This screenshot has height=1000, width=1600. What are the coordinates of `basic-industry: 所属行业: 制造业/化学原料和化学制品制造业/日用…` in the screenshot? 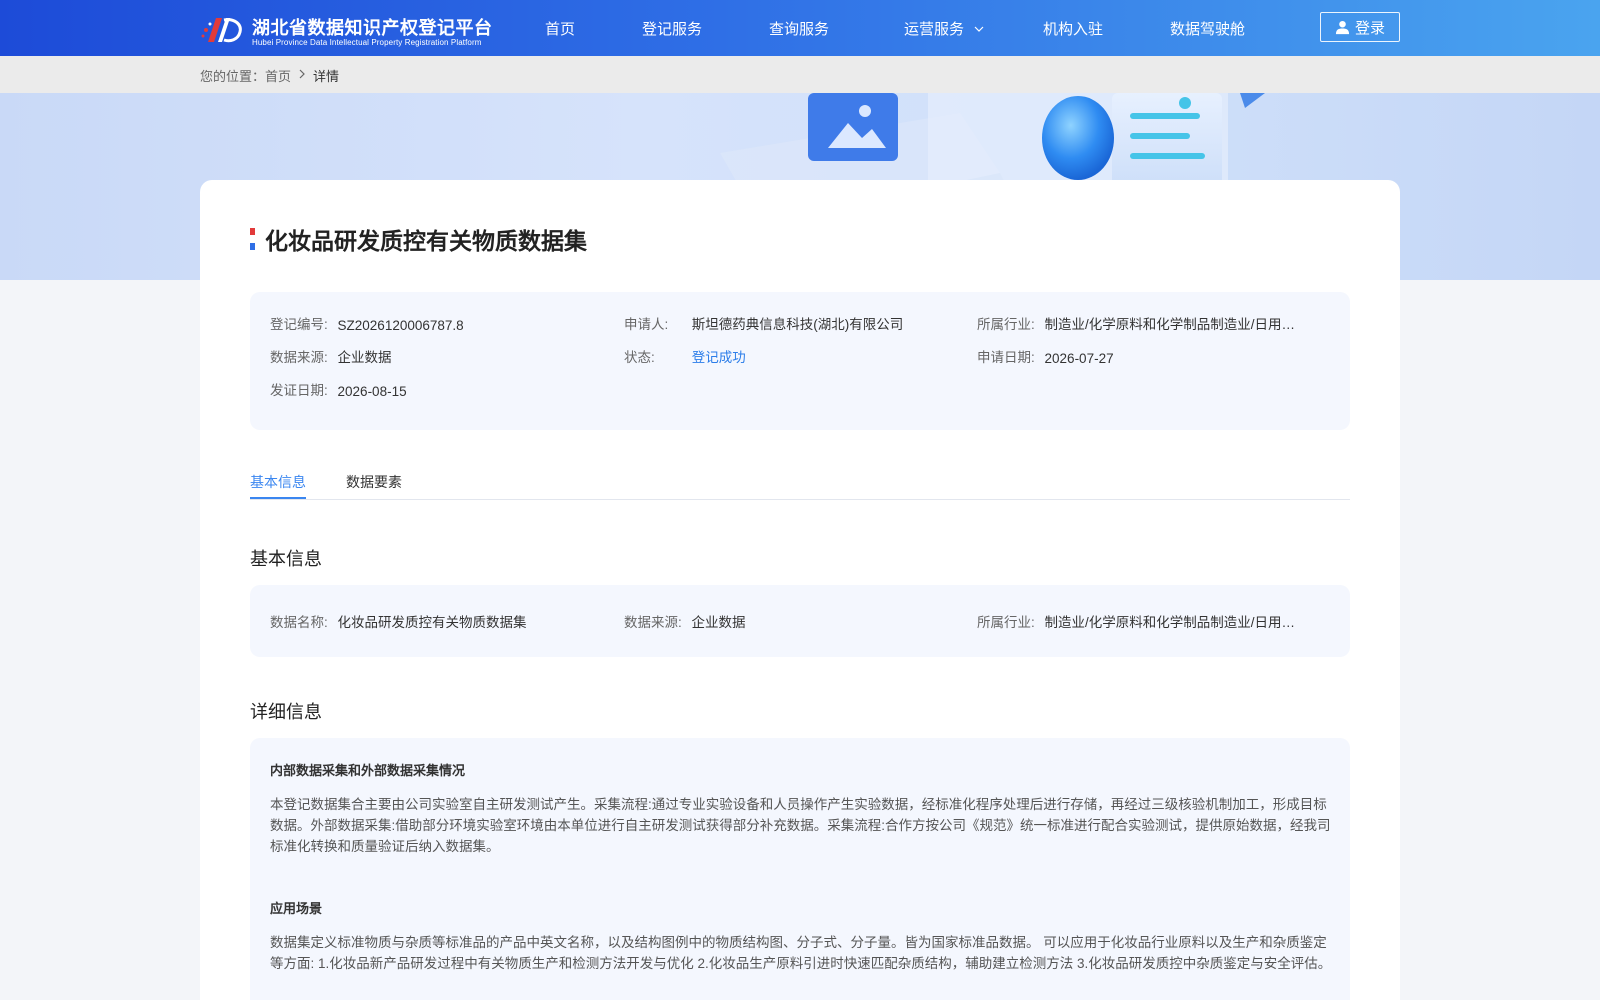 It's located at (1136, 621).